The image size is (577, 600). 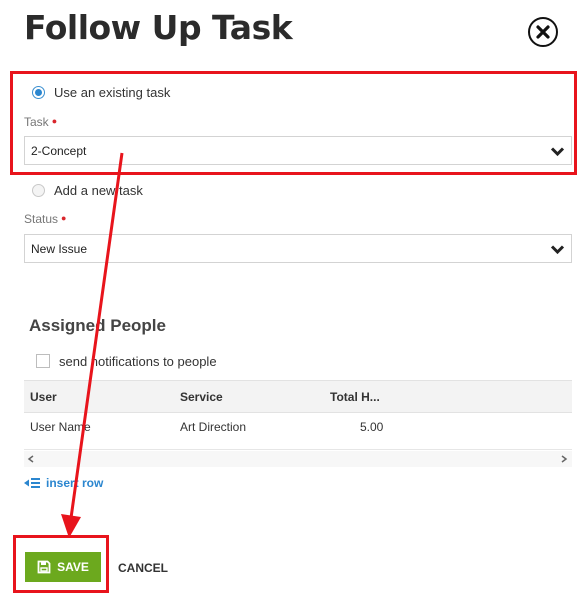 I want to click on task-select: 2-Concept, so click(x=298, y=150).